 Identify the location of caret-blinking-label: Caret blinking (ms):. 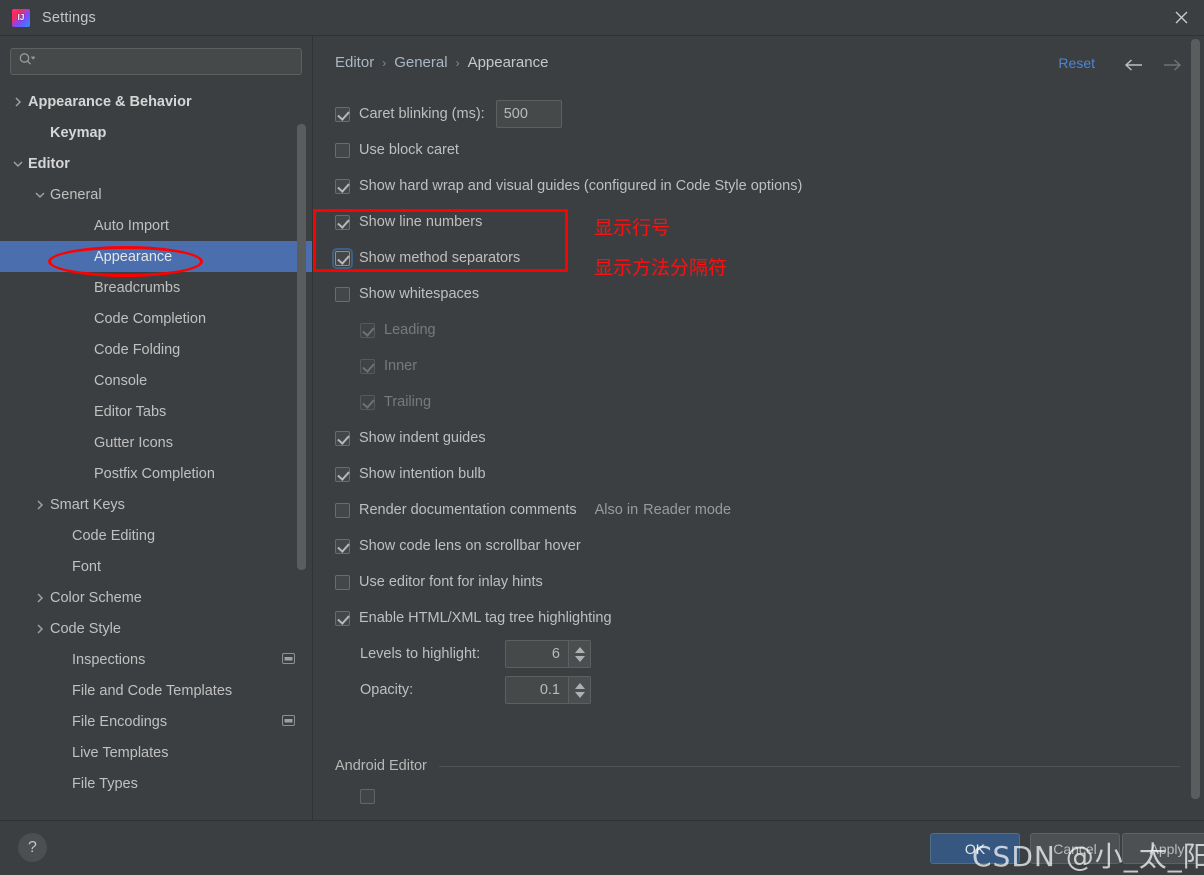
(422, 114).